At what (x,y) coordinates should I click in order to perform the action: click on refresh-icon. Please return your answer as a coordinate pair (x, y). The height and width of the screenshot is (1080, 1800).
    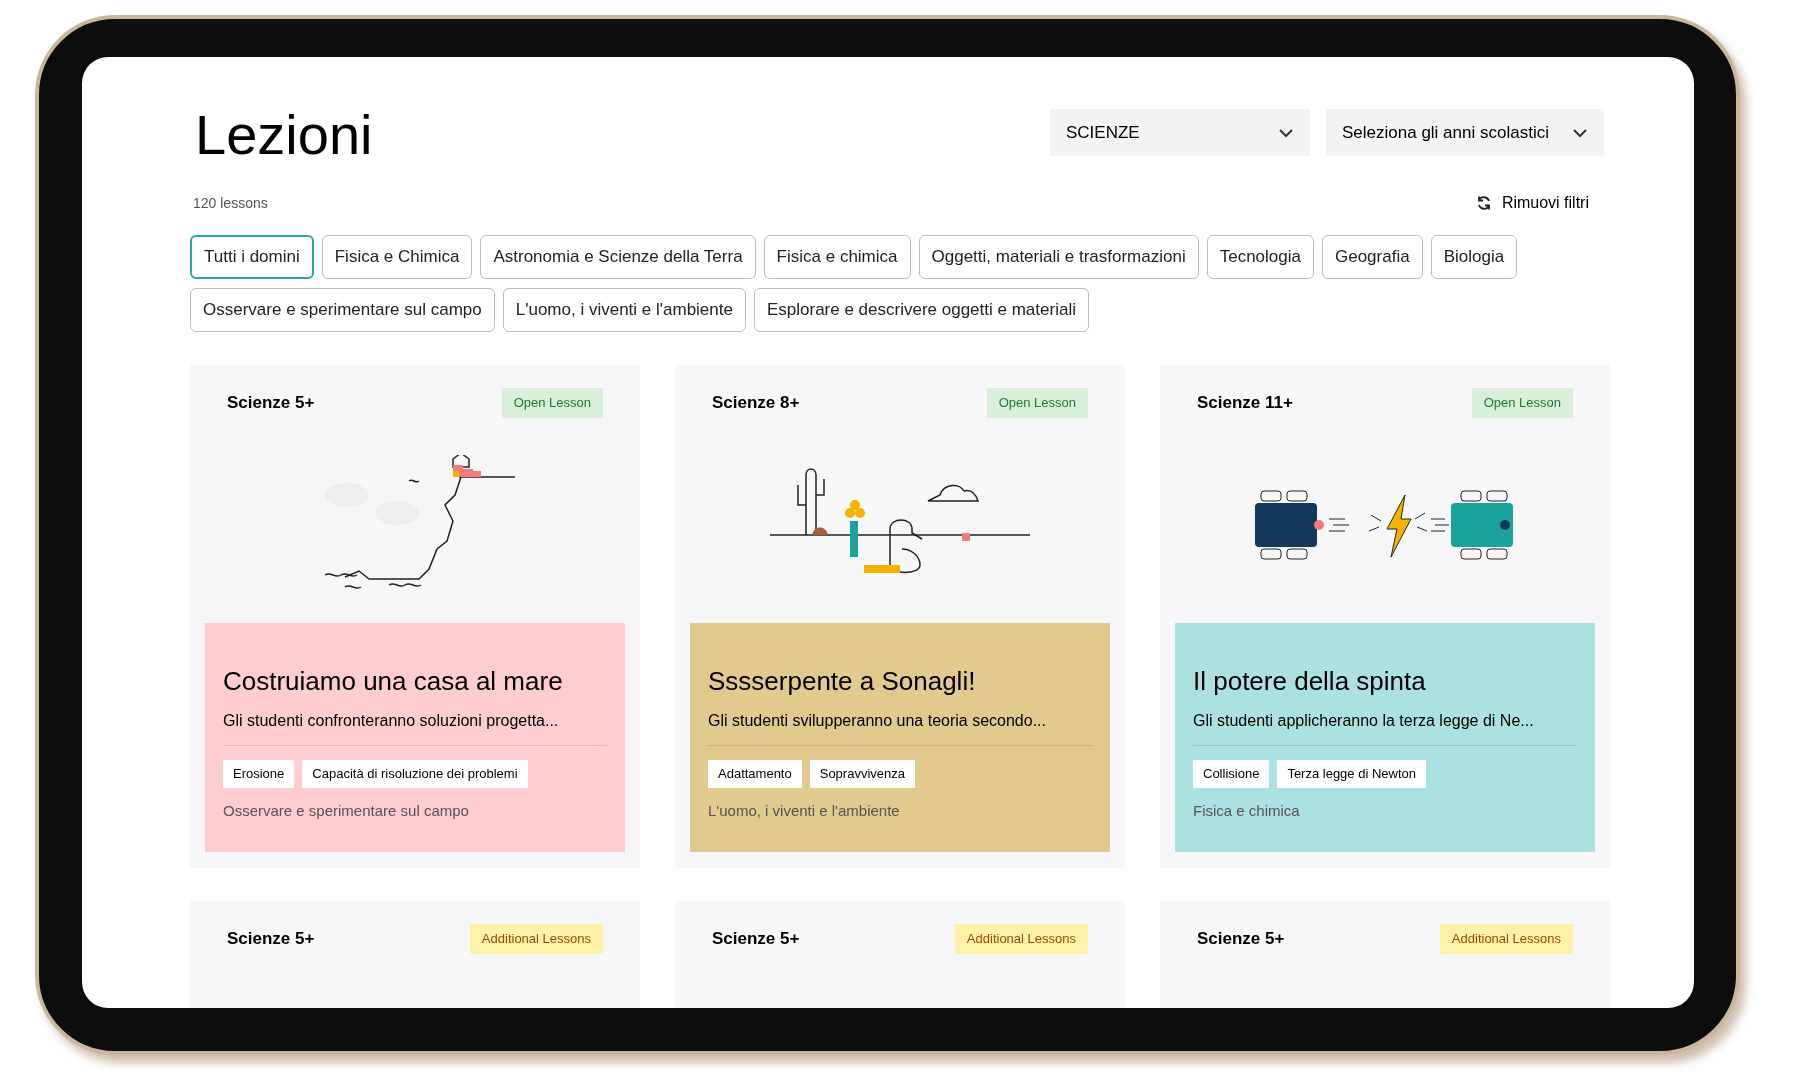
    Looking at the image, I should click on (1483, 203).